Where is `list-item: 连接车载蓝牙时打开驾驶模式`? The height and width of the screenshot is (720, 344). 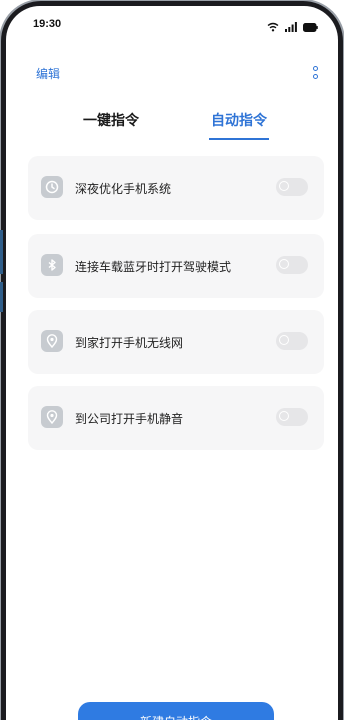
list-item: 连接车载蓝牙时打开驾驶模式 is located at coordinates (176, 266).